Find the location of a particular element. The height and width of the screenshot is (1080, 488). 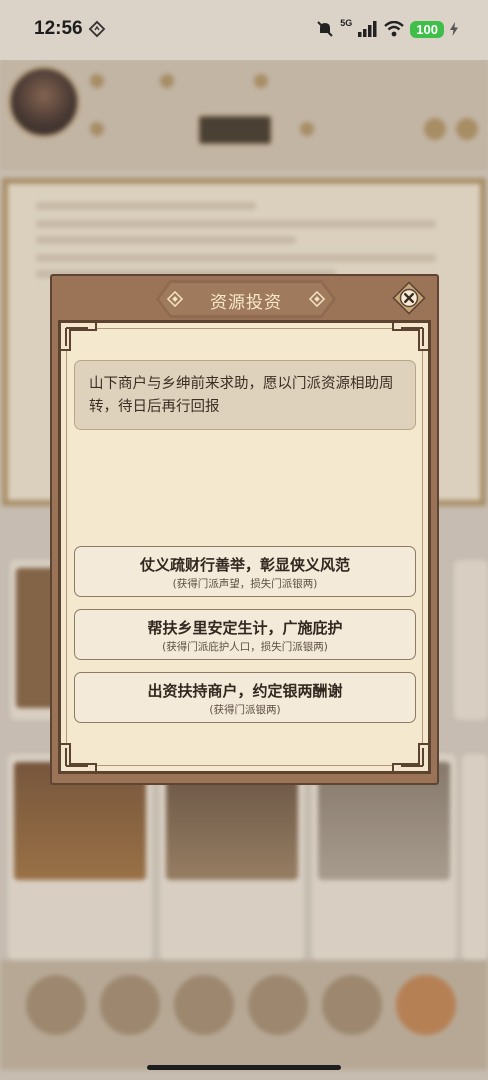

option-label: 仗义疏财行善举，彰显侠义风范 is located at coordinates (244, 565).